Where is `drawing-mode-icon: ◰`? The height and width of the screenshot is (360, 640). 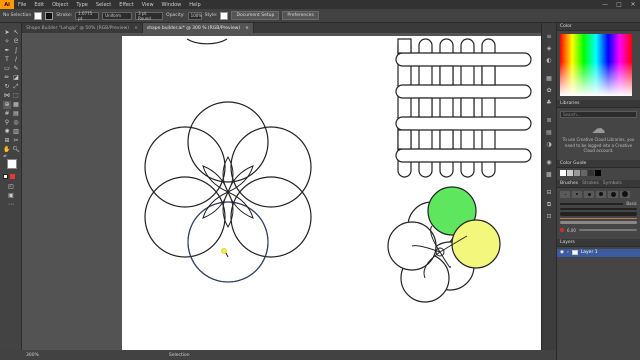 drawing-mode-icon: ◰ is located at coordinates (11, 187).